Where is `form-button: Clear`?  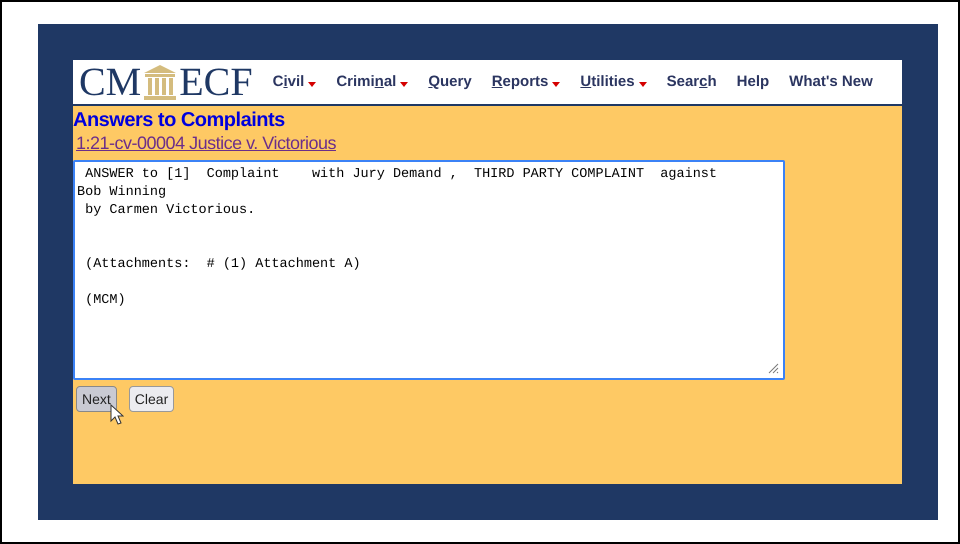
form-button: Clear is located at coordinates (151, 399).